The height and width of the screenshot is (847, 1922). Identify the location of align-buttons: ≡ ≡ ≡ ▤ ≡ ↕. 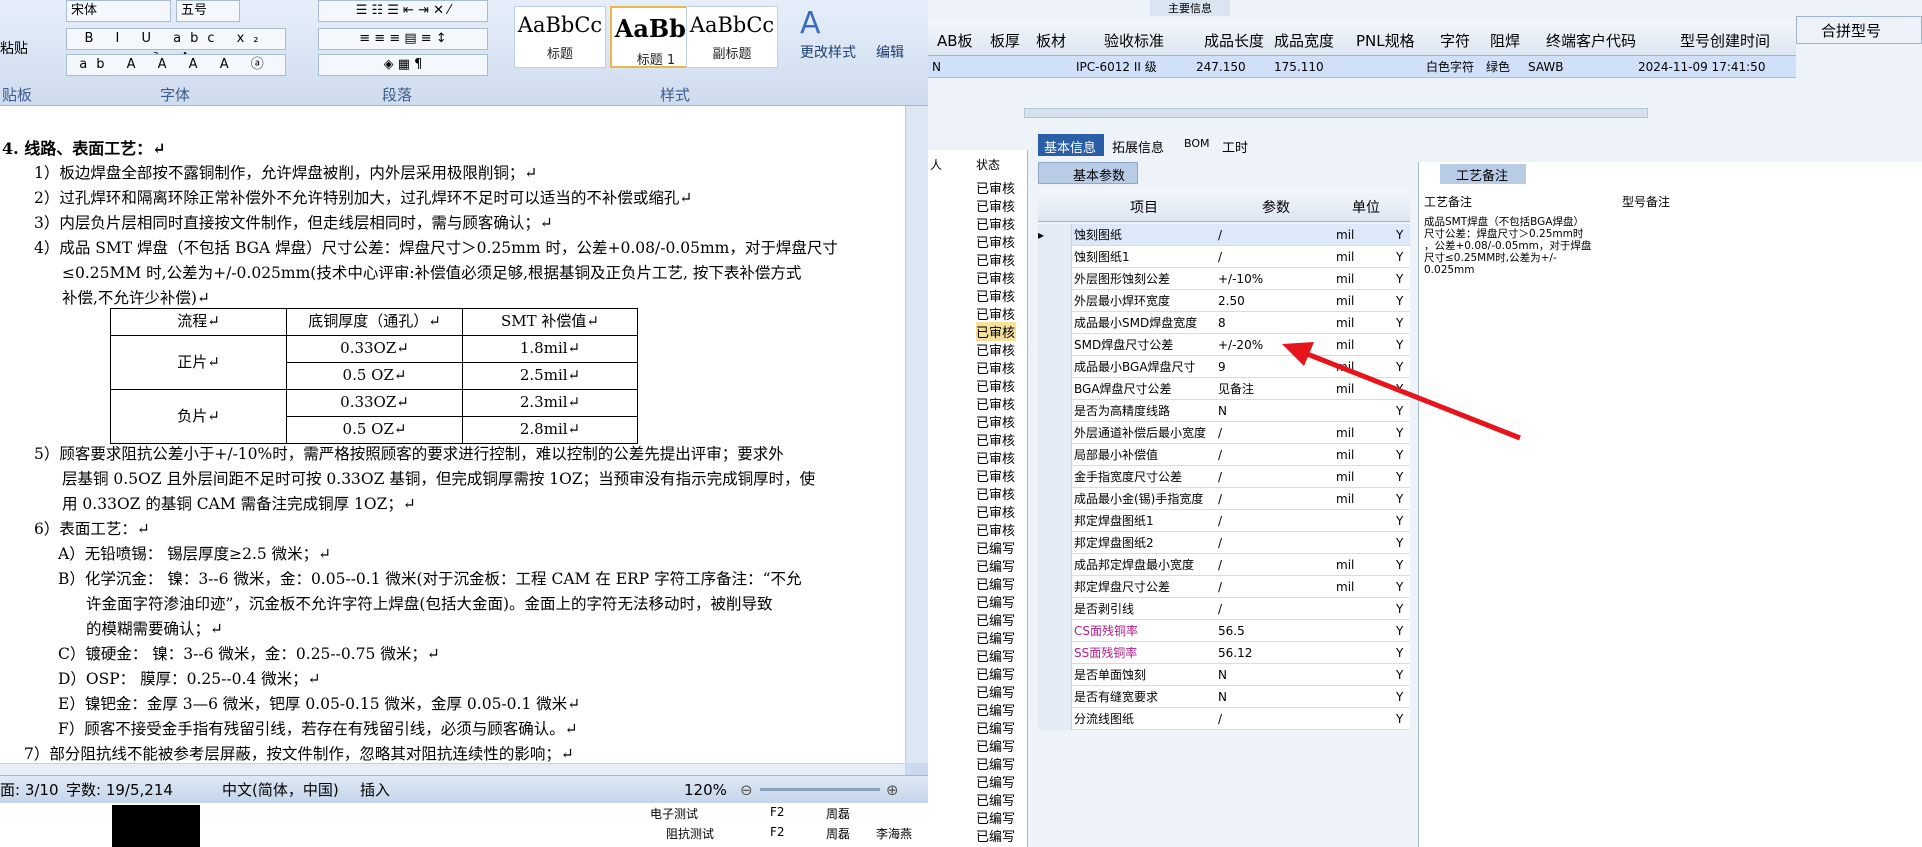
(403, 39).